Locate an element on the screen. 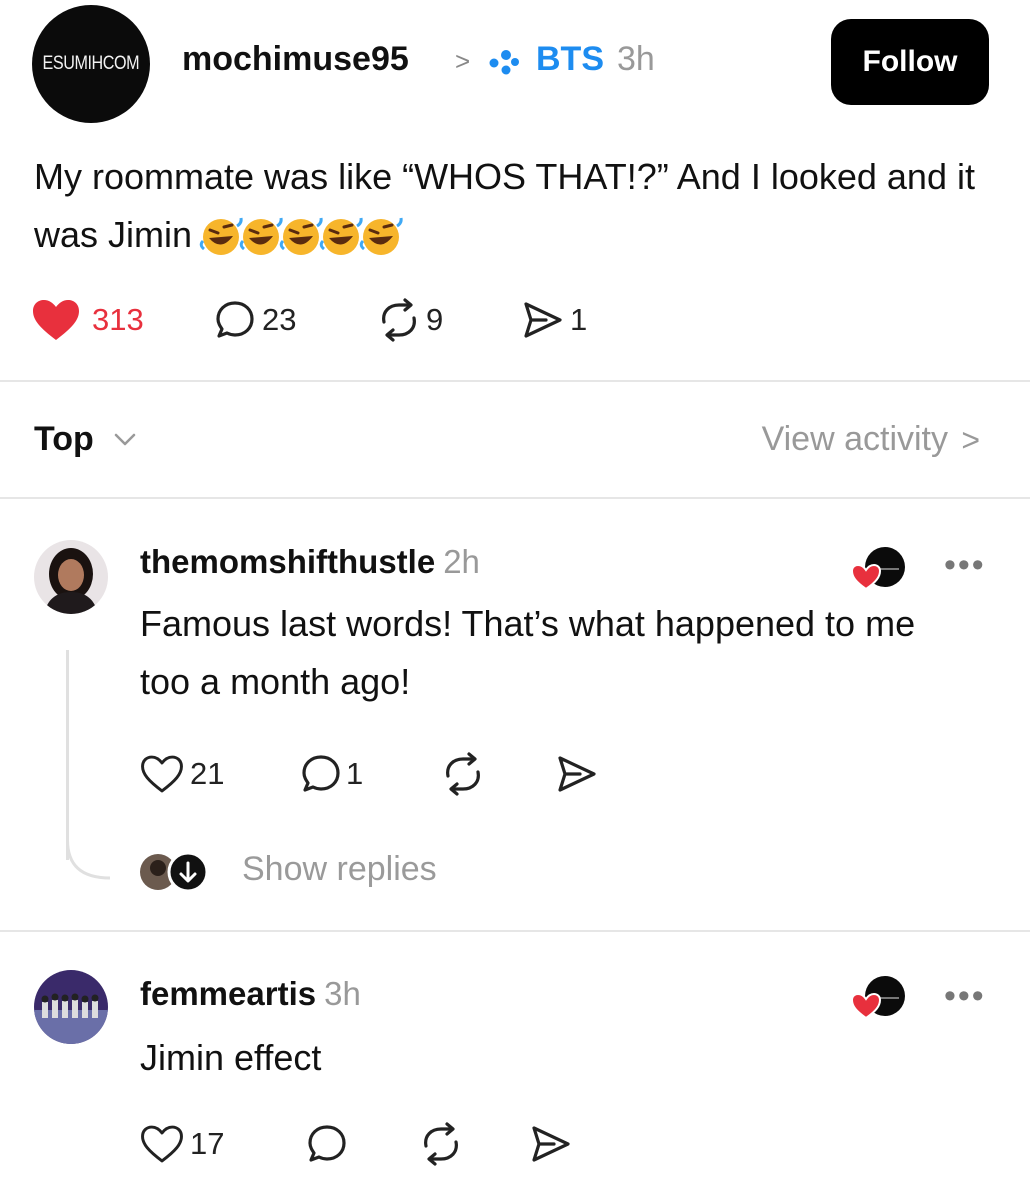 Image resolution: width=1030 pixels, height=1200 pixels. comment-reply-count: 1 is located at coordinates (355, 773).